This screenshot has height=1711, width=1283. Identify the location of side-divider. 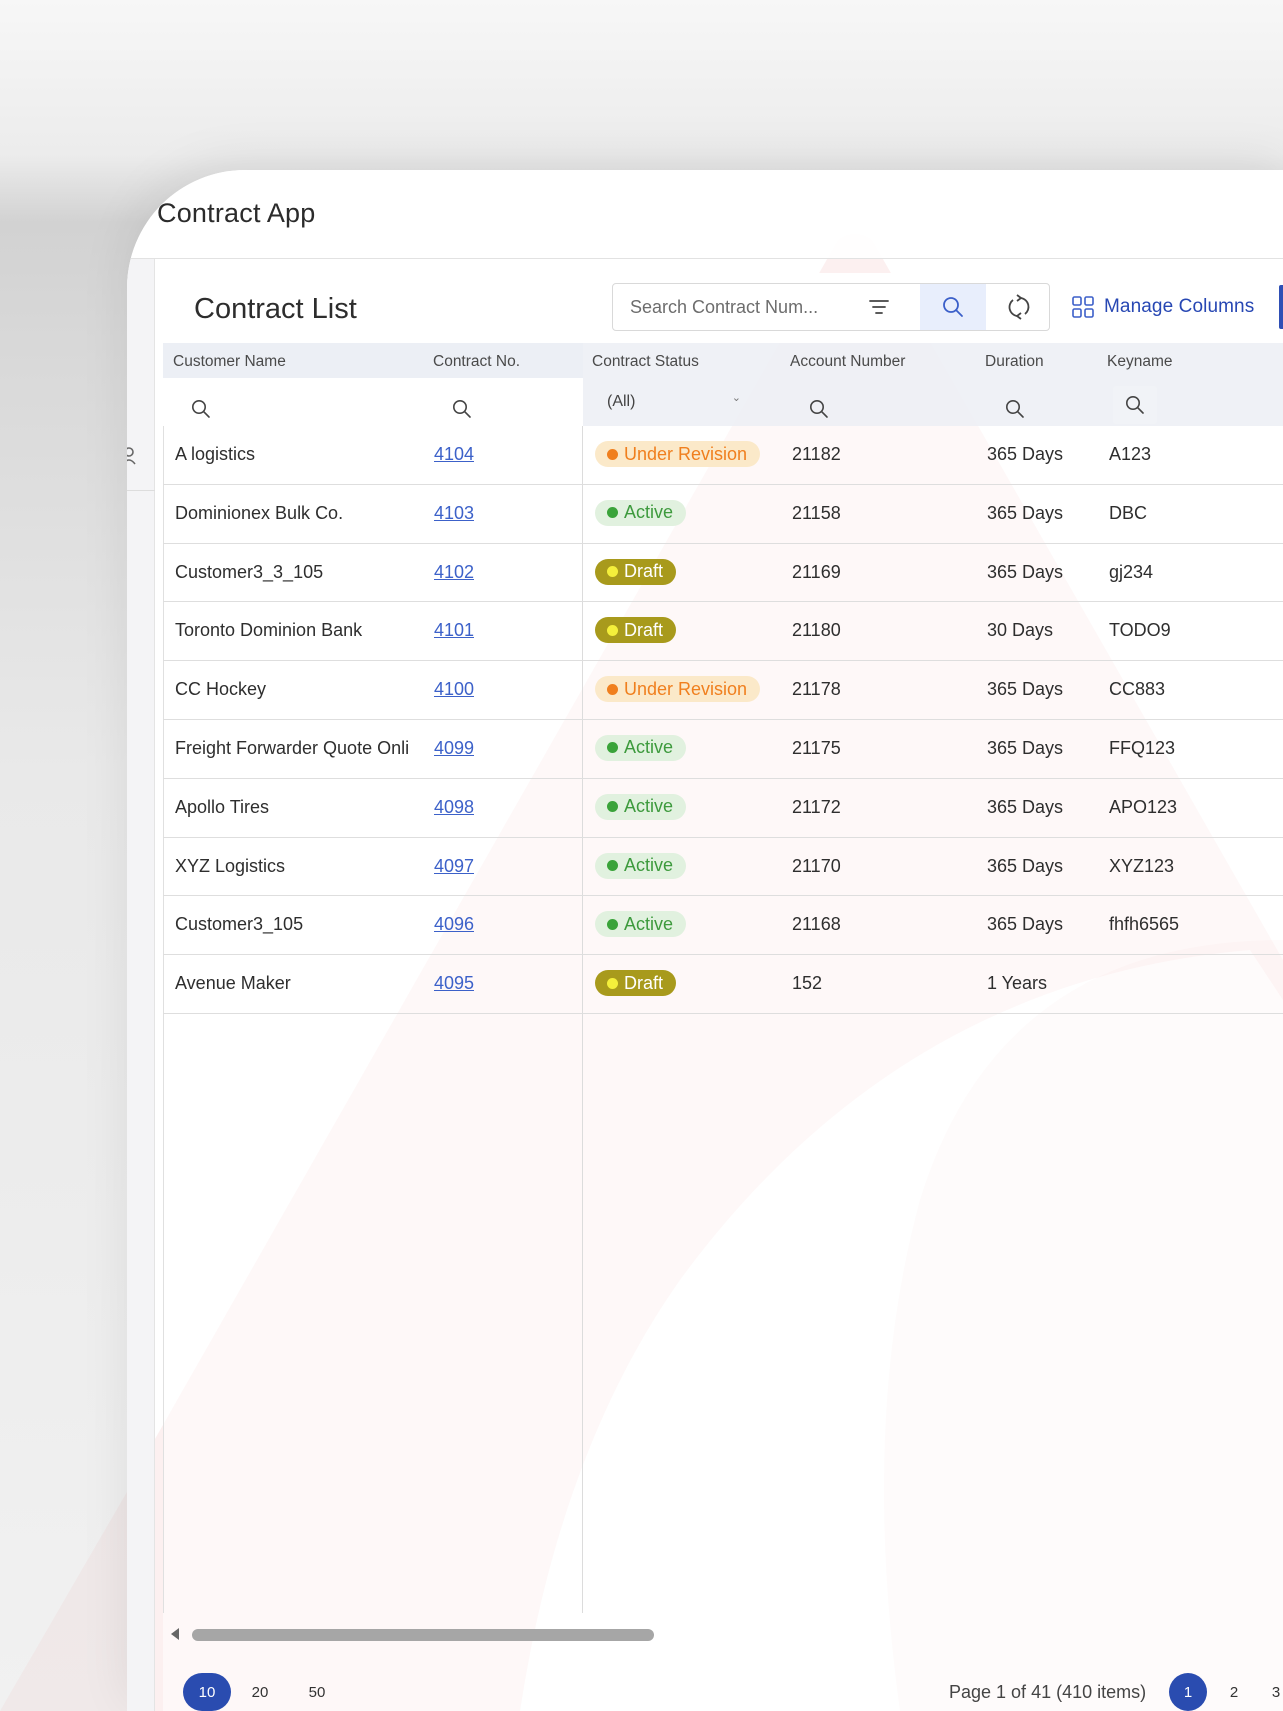
(141, 490).